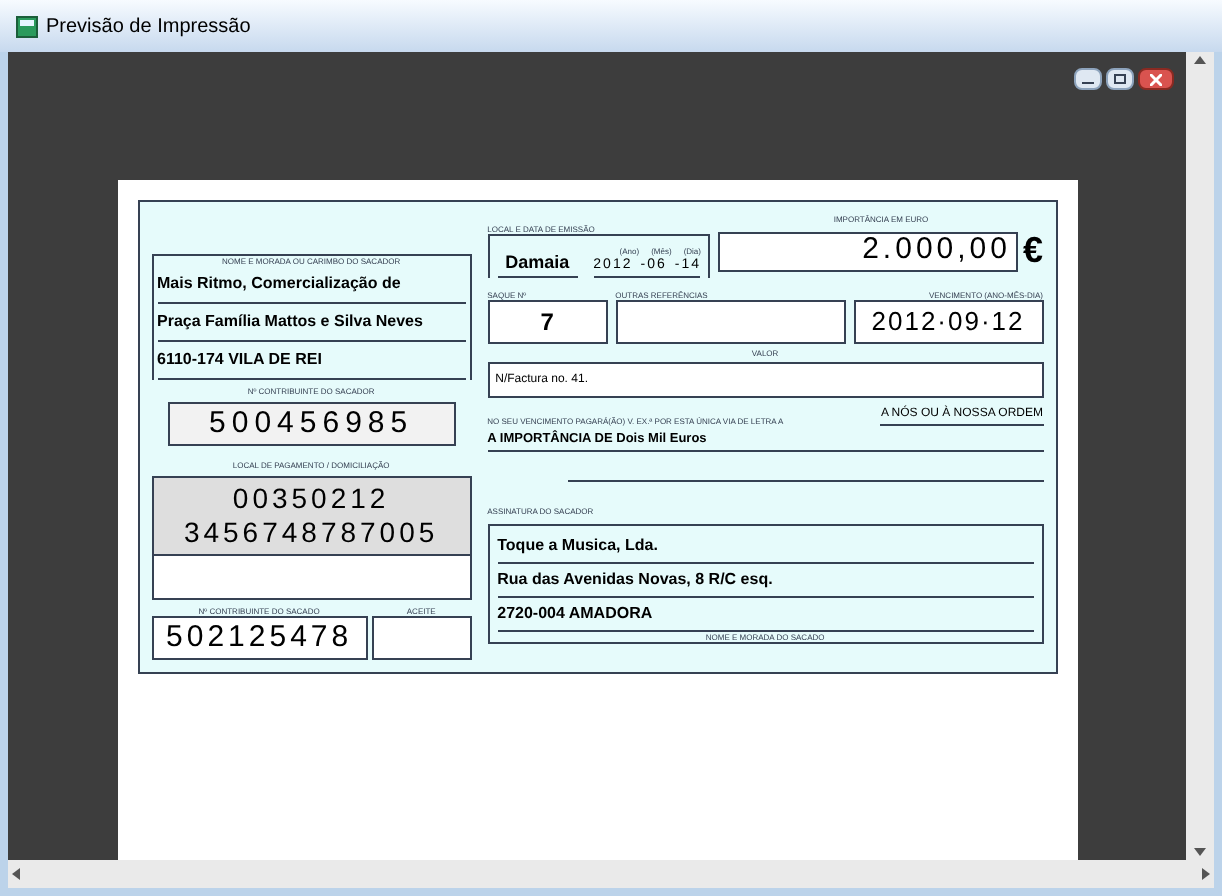 Image resolution: width=1222 pixels, height=896 pixels. I want to click on draft-number: 7, so click(547, 322).